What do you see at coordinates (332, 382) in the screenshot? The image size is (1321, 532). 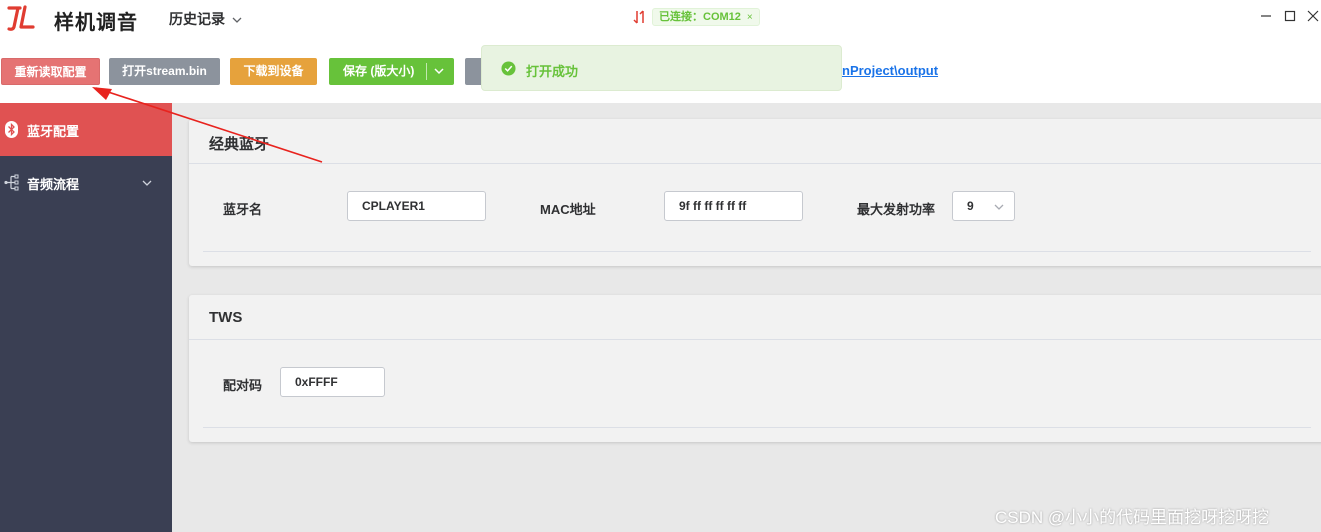 I see `pair-code-input: 0xFFFF` at bounding box center [332, 382].